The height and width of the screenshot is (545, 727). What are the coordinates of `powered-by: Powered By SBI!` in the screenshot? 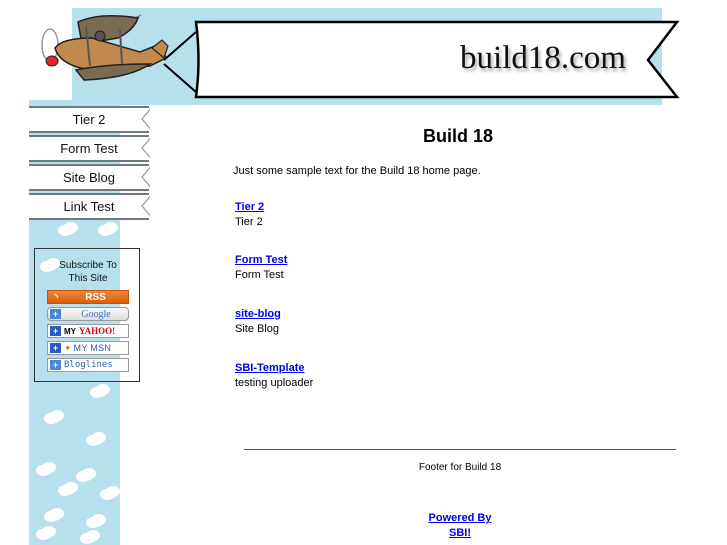 It's located at (460, 526).